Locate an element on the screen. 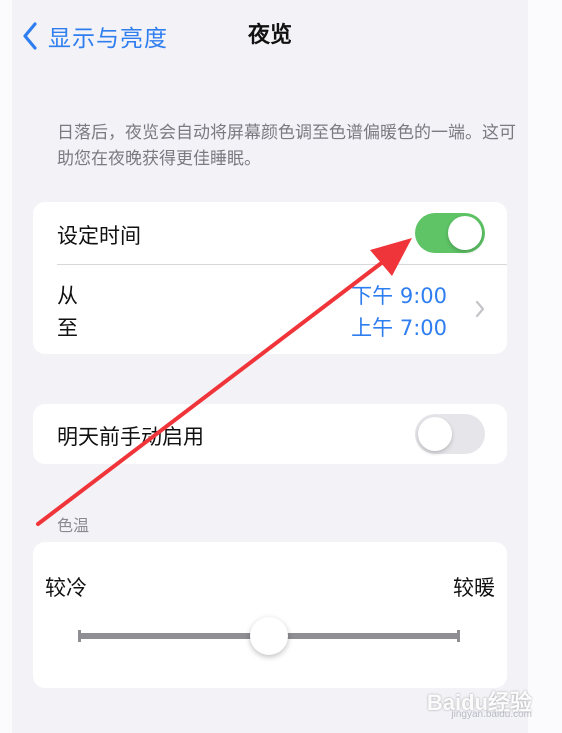 The image size is (562, 733). screen-edge-right is located at coordinates (545, 366).